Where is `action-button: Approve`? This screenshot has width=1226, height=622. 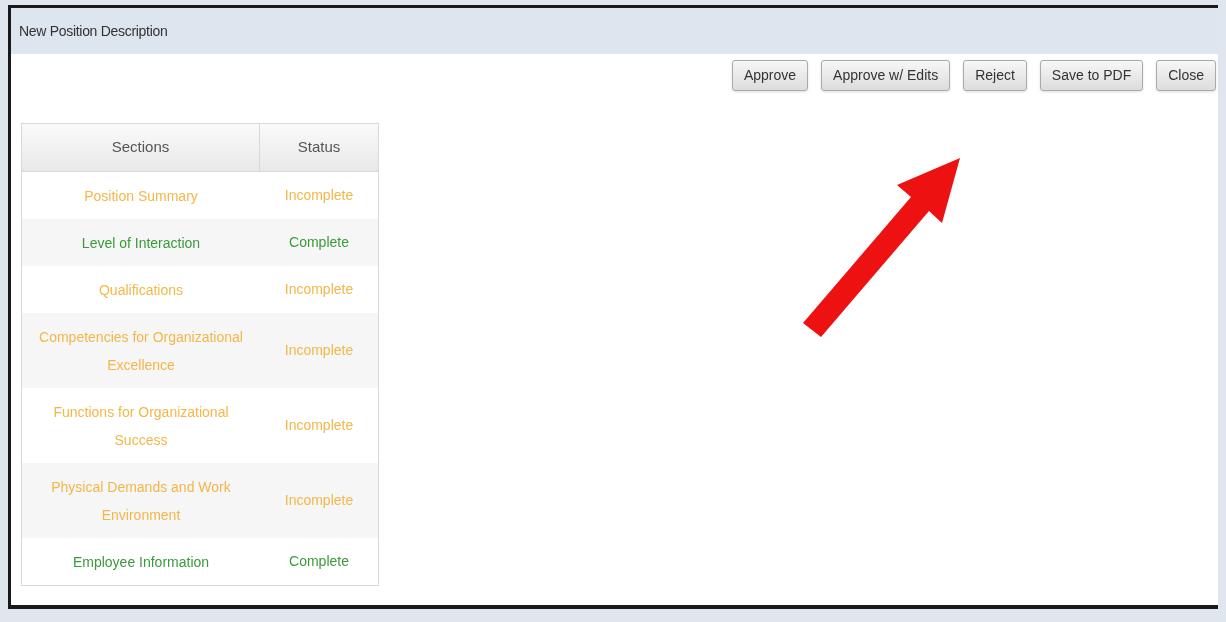
action-button: Approve is located at coordinates (770, 75).